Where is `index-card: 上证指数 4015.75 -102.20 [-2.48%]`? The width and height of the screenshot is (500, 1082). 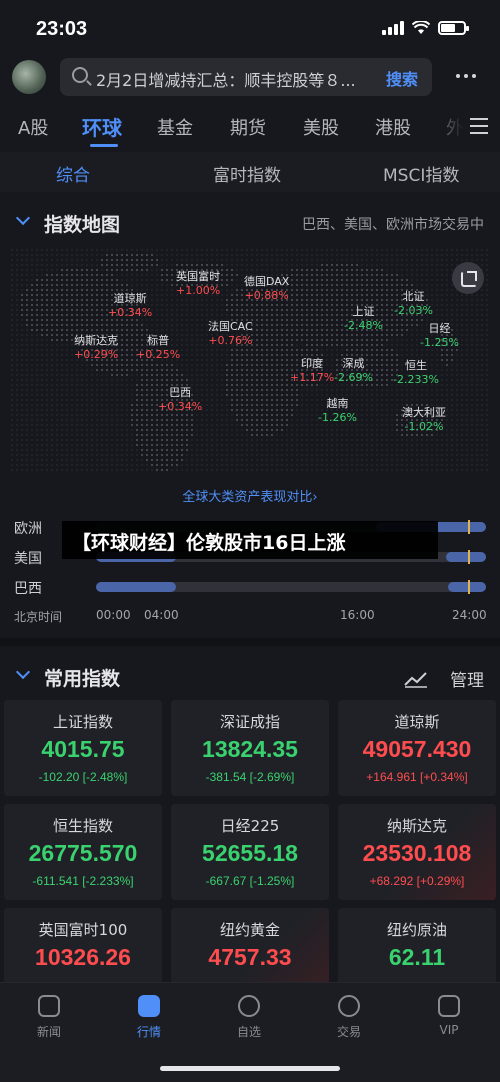 index-card: 上证指数 4015.75 -102.20 [-2.48%] is located at coordinates (83, 748).